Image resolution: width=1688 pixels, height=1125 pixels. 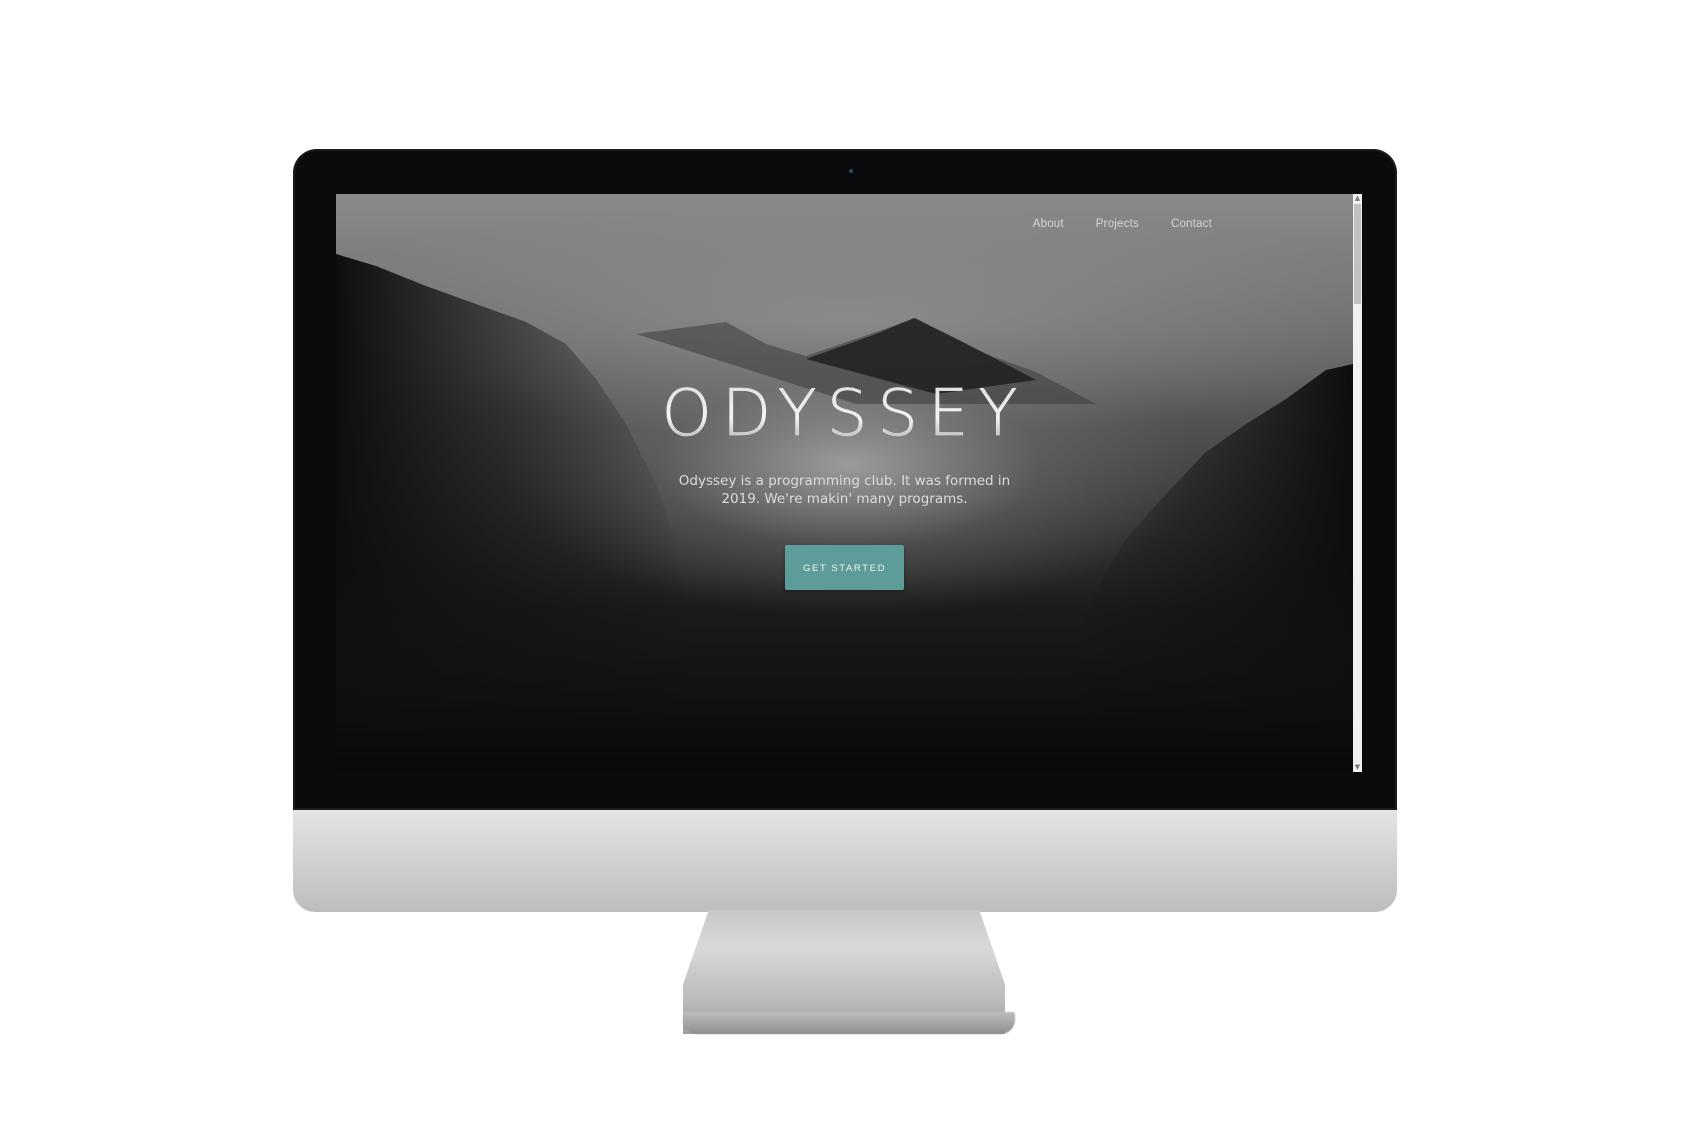 What do you see at coordinates (851, 171) in the screenshot?
I see `camera-icon` at bounding box center [851, 171].